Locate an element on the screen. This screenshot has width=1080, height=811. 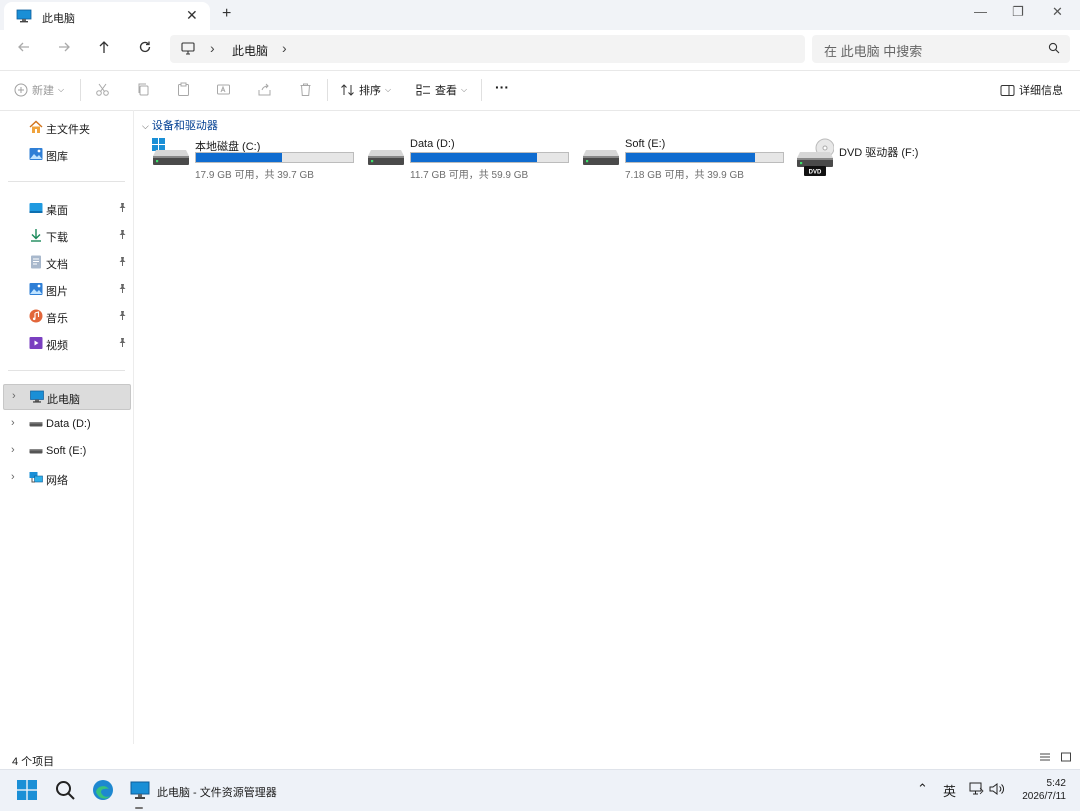
view-button: 查看 ⌵ is located at coordinates (441, 90).